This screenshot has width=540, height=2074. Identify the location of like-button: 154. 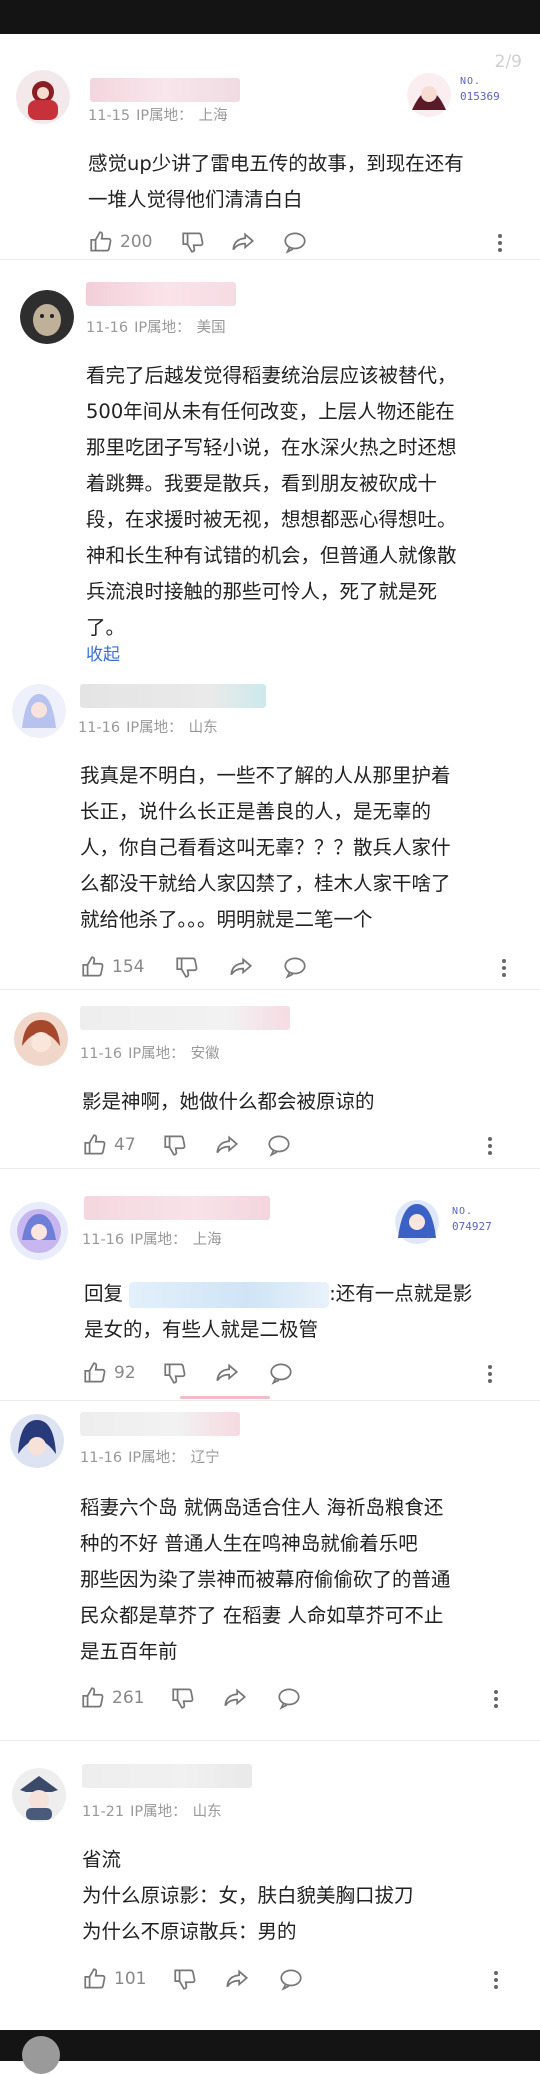
(112, 967).